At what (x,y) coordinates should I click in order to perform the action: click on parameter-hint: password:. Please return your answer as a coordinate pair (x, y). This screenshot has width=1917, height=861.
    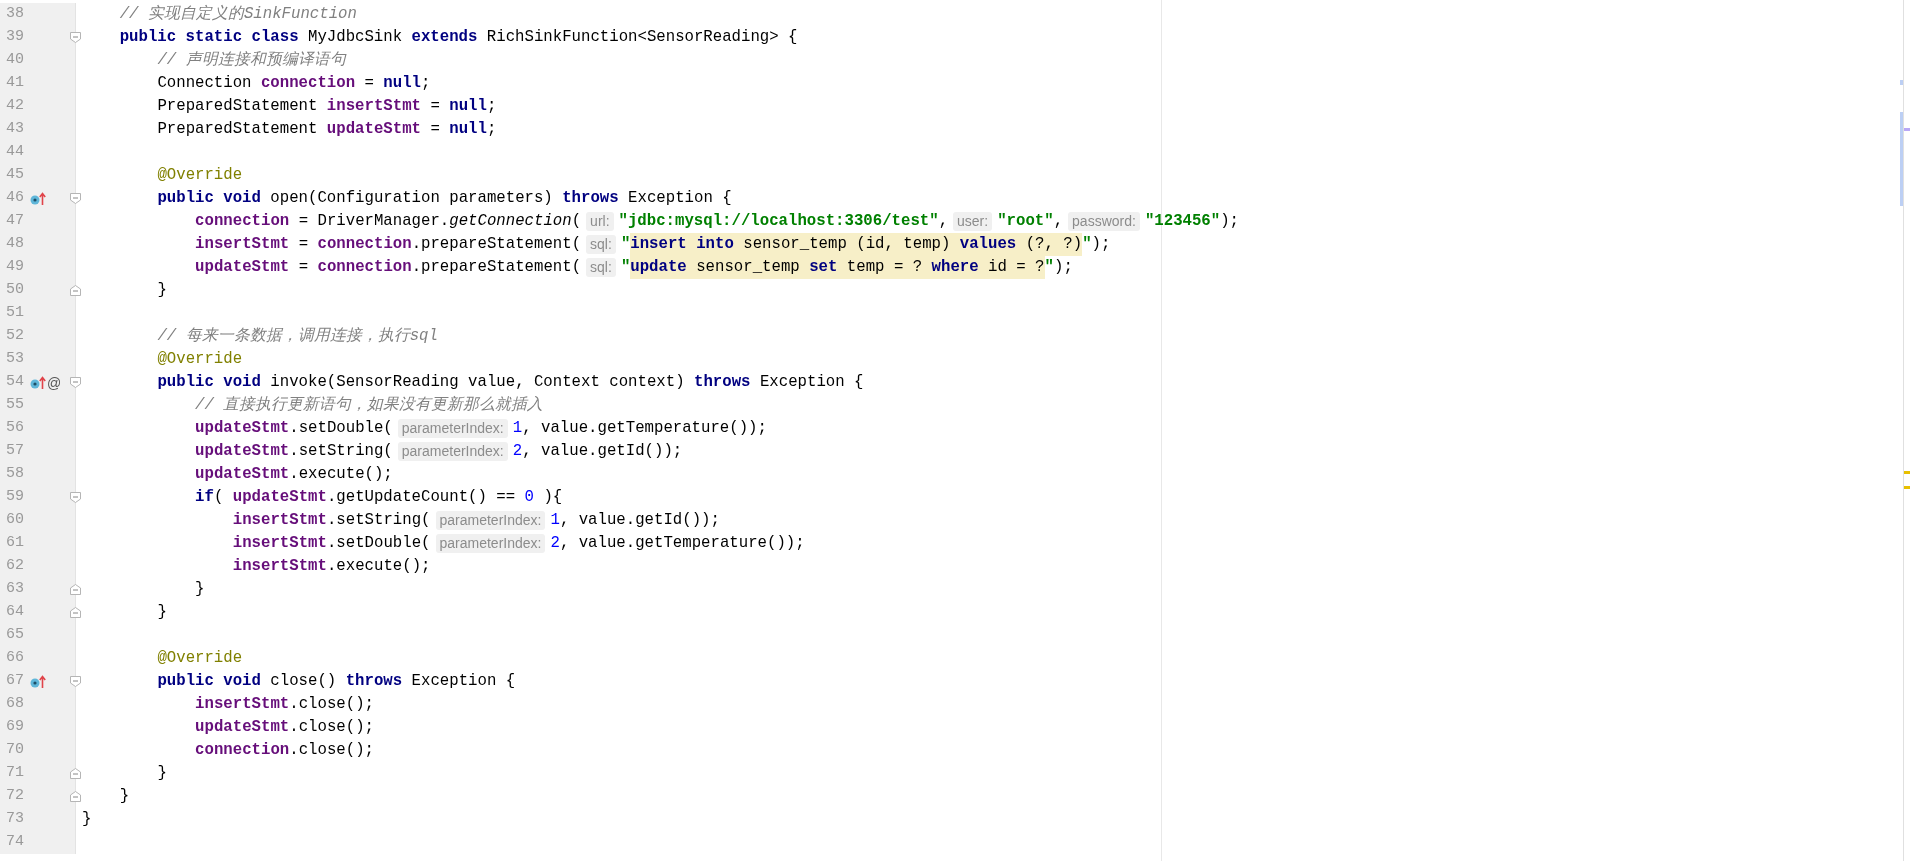
    Looking at the image, I should click on (1104, 221).